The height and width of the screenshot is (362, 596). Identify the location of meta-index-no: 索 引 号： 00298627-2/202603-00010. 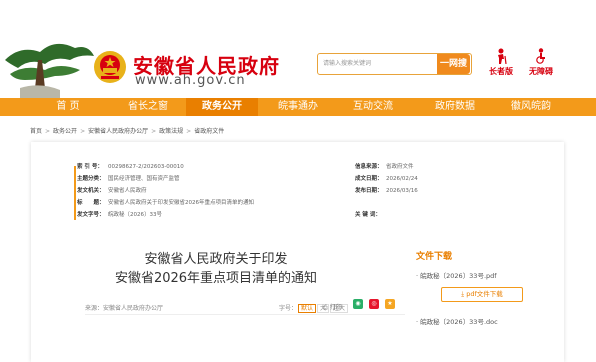
(130, 167).